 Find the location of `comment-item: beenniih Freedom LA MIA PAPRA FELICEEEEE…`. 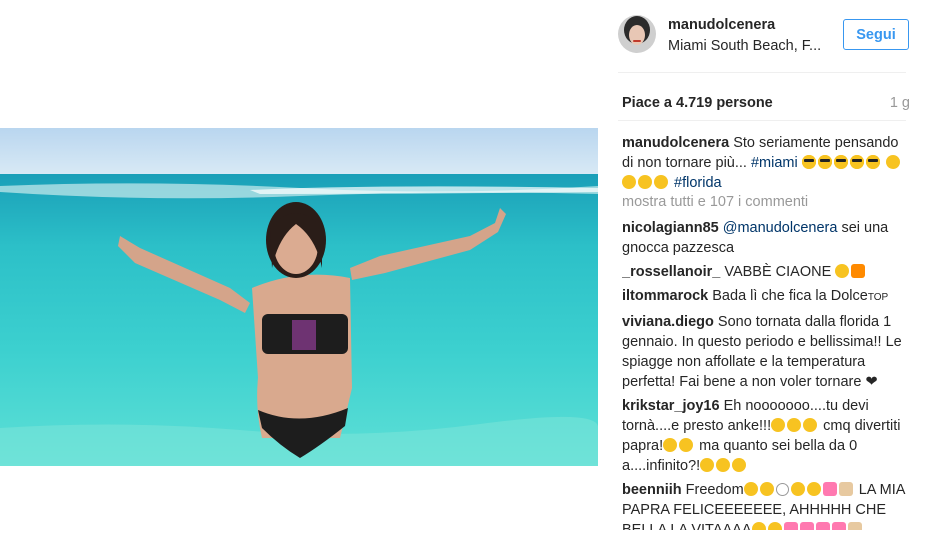

comment-item: beenniih Freedom LA MIA PAPRA FELICEEEEE… is located at coordinates (767, 505).